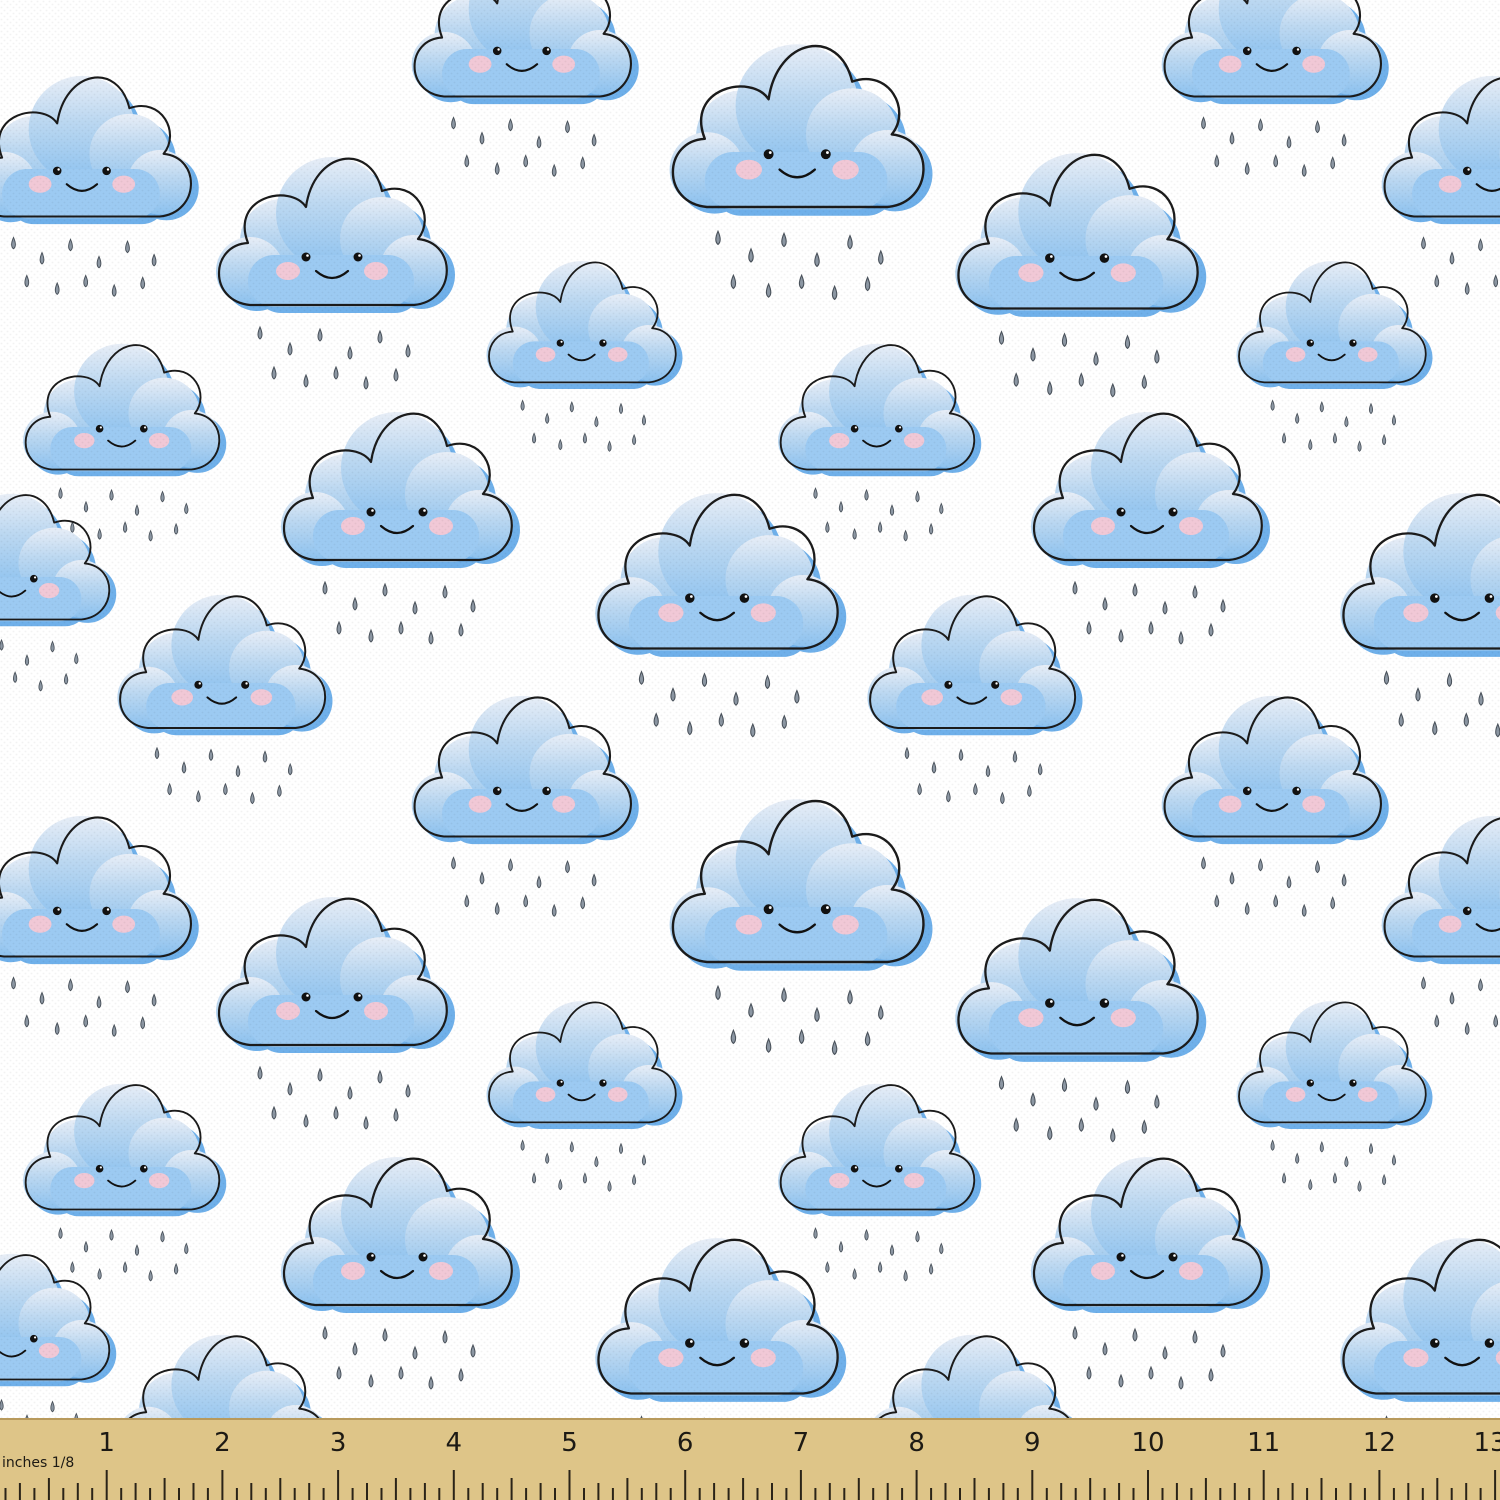 The height and width of the screenshot is (1500, 1500). Describe the element at coordinates (750, 1459) in the screenshot. I see `measuring-ruler` at that location.